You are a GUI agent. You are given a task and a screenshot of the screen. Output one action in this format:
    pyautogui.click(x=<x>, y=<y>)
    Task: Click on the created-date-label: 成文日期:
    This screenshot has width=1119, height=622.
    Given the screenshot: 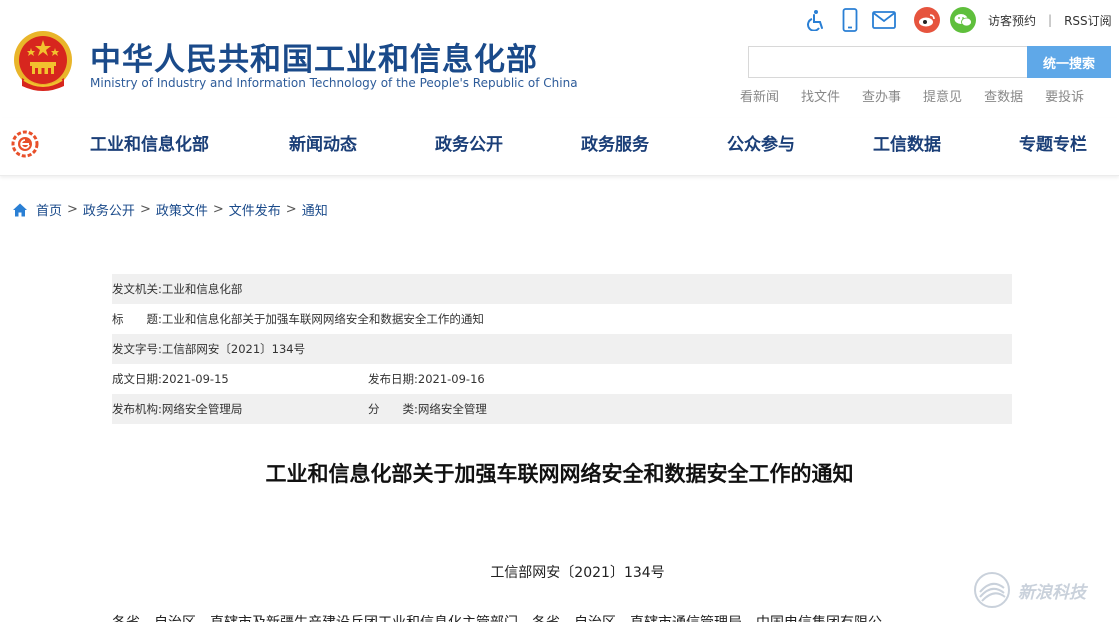 What is the action you would take?
    pyautogui.click(x=137, y=379)
    